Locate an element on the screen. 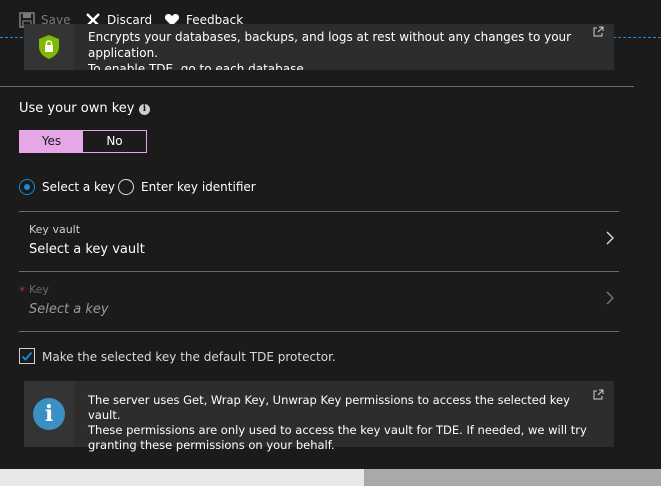 This screenshot has height=486, width=661. scrollbar-thumb is located at coordinates (512, 477).